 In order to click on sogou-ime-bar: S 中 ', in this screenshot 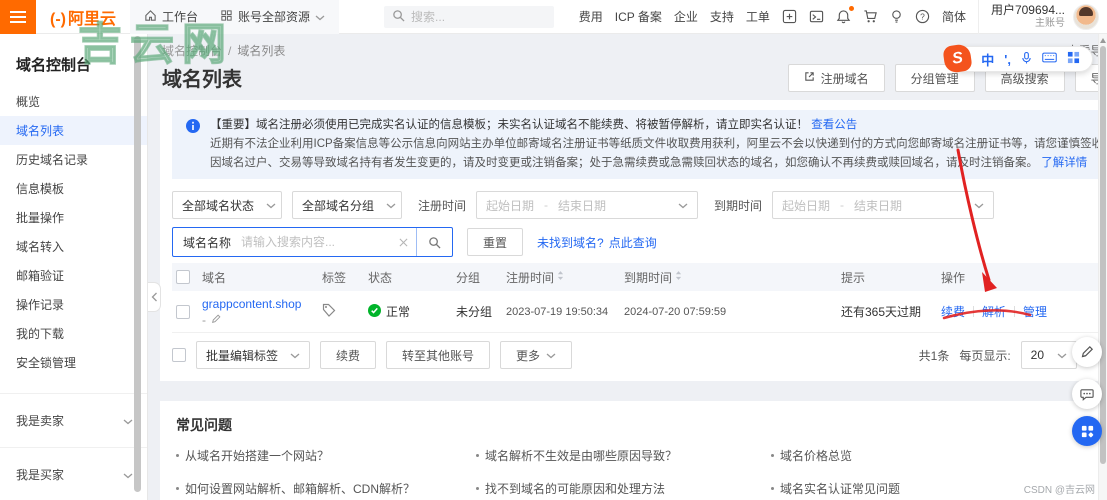, I will do `click(1017, 58)`.